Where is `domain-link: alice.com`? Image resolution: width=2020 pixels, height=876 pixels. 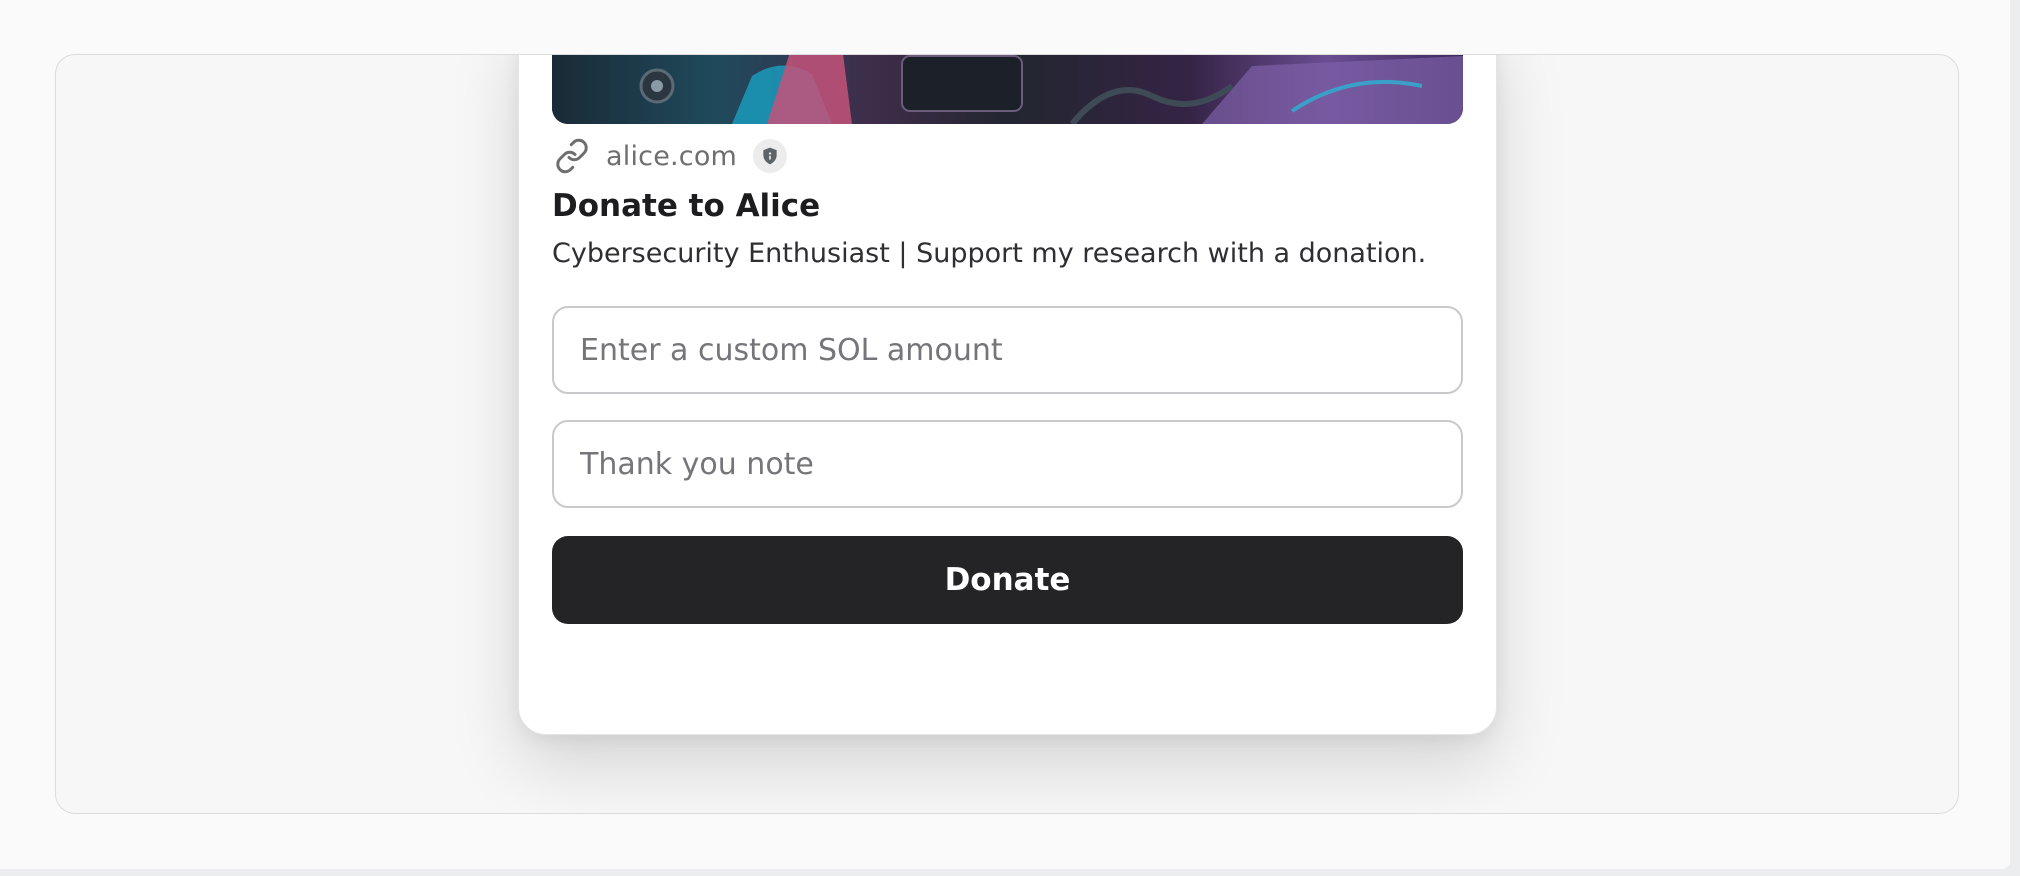
domain-link: alice.com is located at coordinates (671, 156).